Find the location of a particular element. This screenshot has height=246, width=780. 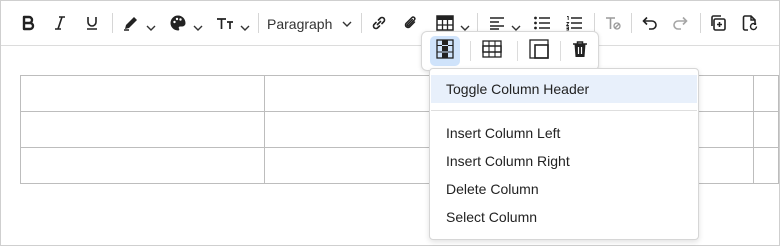

clear-formatting-icon is located at coordinates (613, 23).